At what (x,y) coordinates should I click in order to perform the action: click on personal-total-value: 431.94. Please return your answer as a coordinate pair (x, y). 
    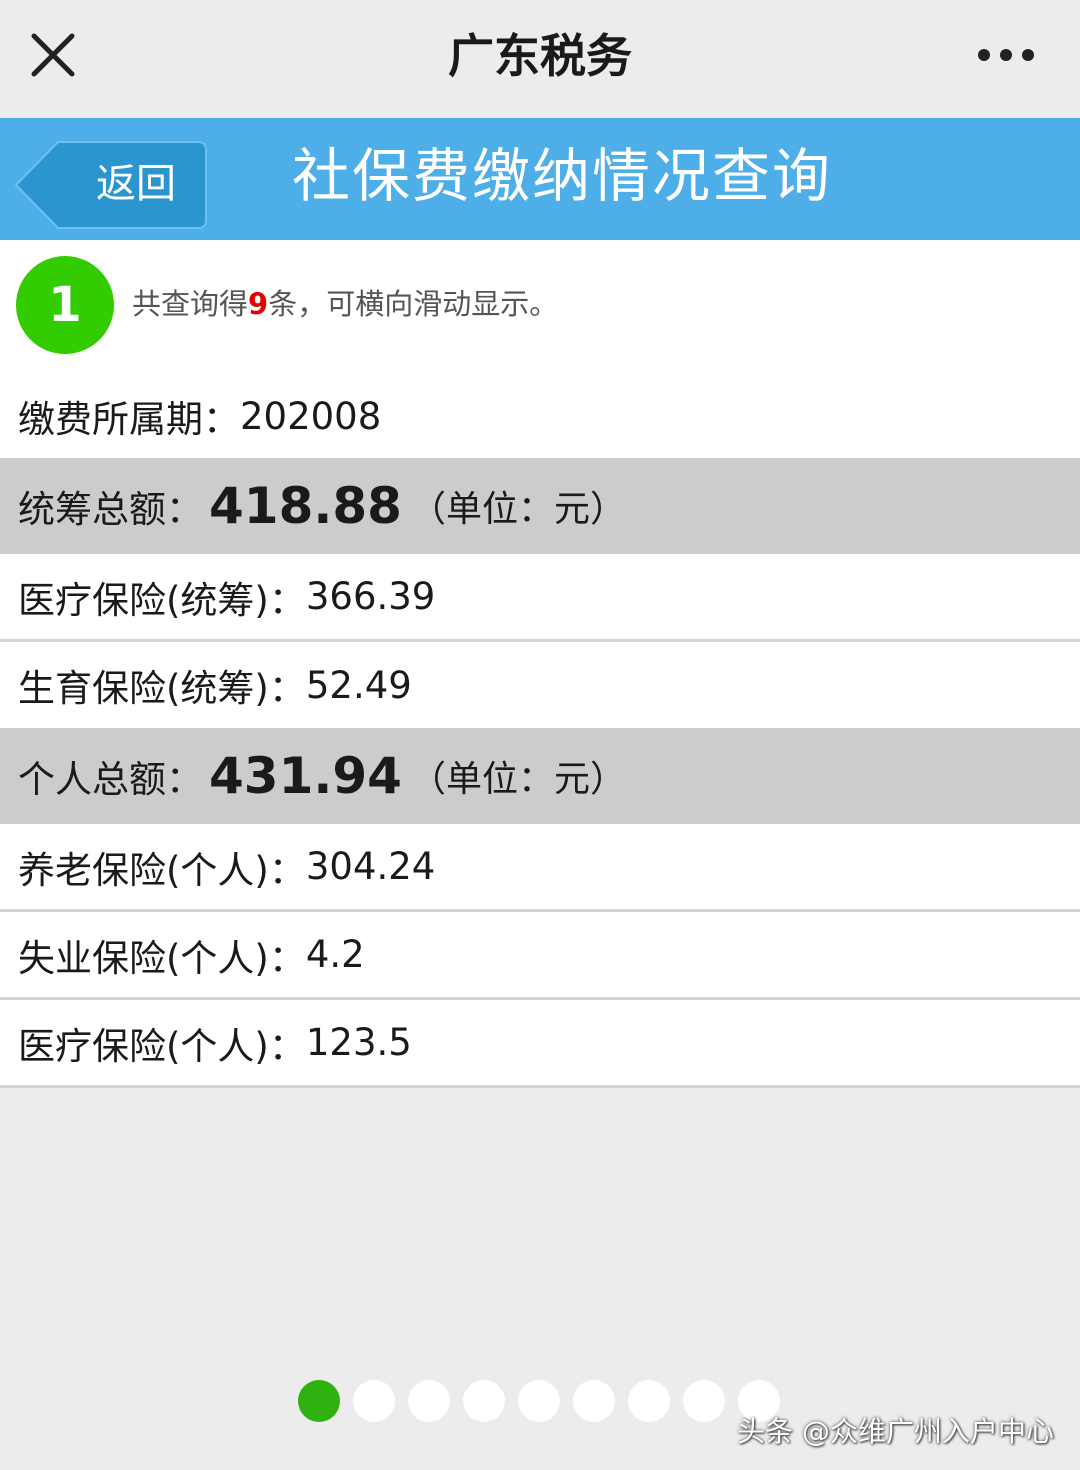
    Looking at the image, I should click on (305, 776).